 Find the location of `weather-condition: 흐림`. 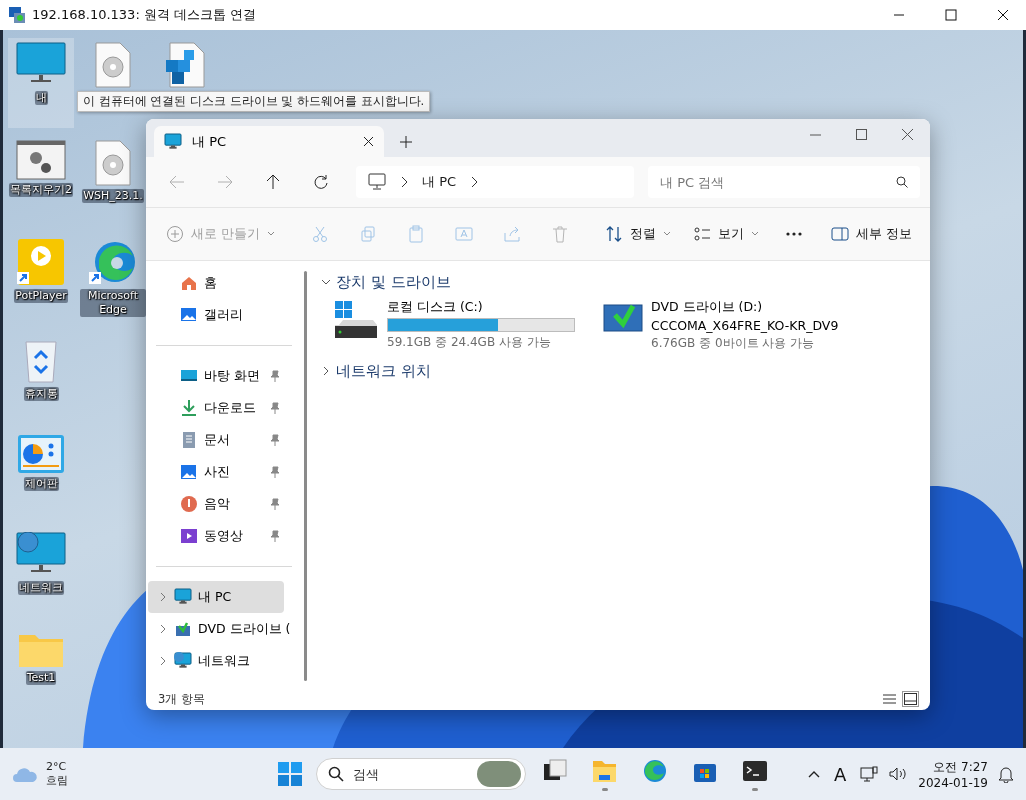

weather-condition: 흐림 is located at coordinates (57, 781).